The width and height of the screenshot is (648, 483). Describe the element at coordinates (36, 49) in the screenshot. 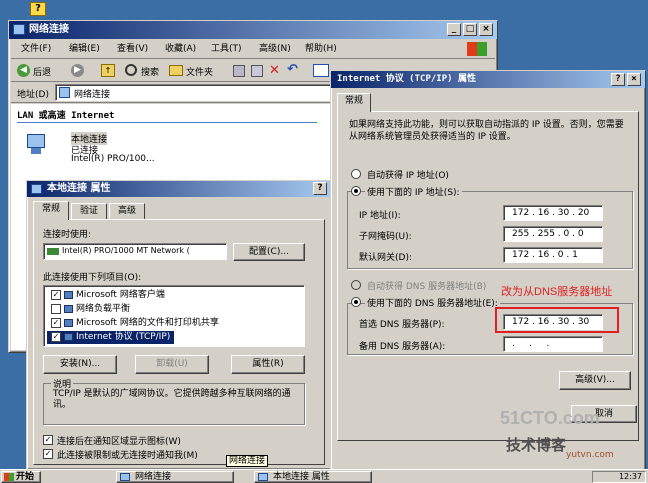

I see `menu-file: 文件(F)` at that location.